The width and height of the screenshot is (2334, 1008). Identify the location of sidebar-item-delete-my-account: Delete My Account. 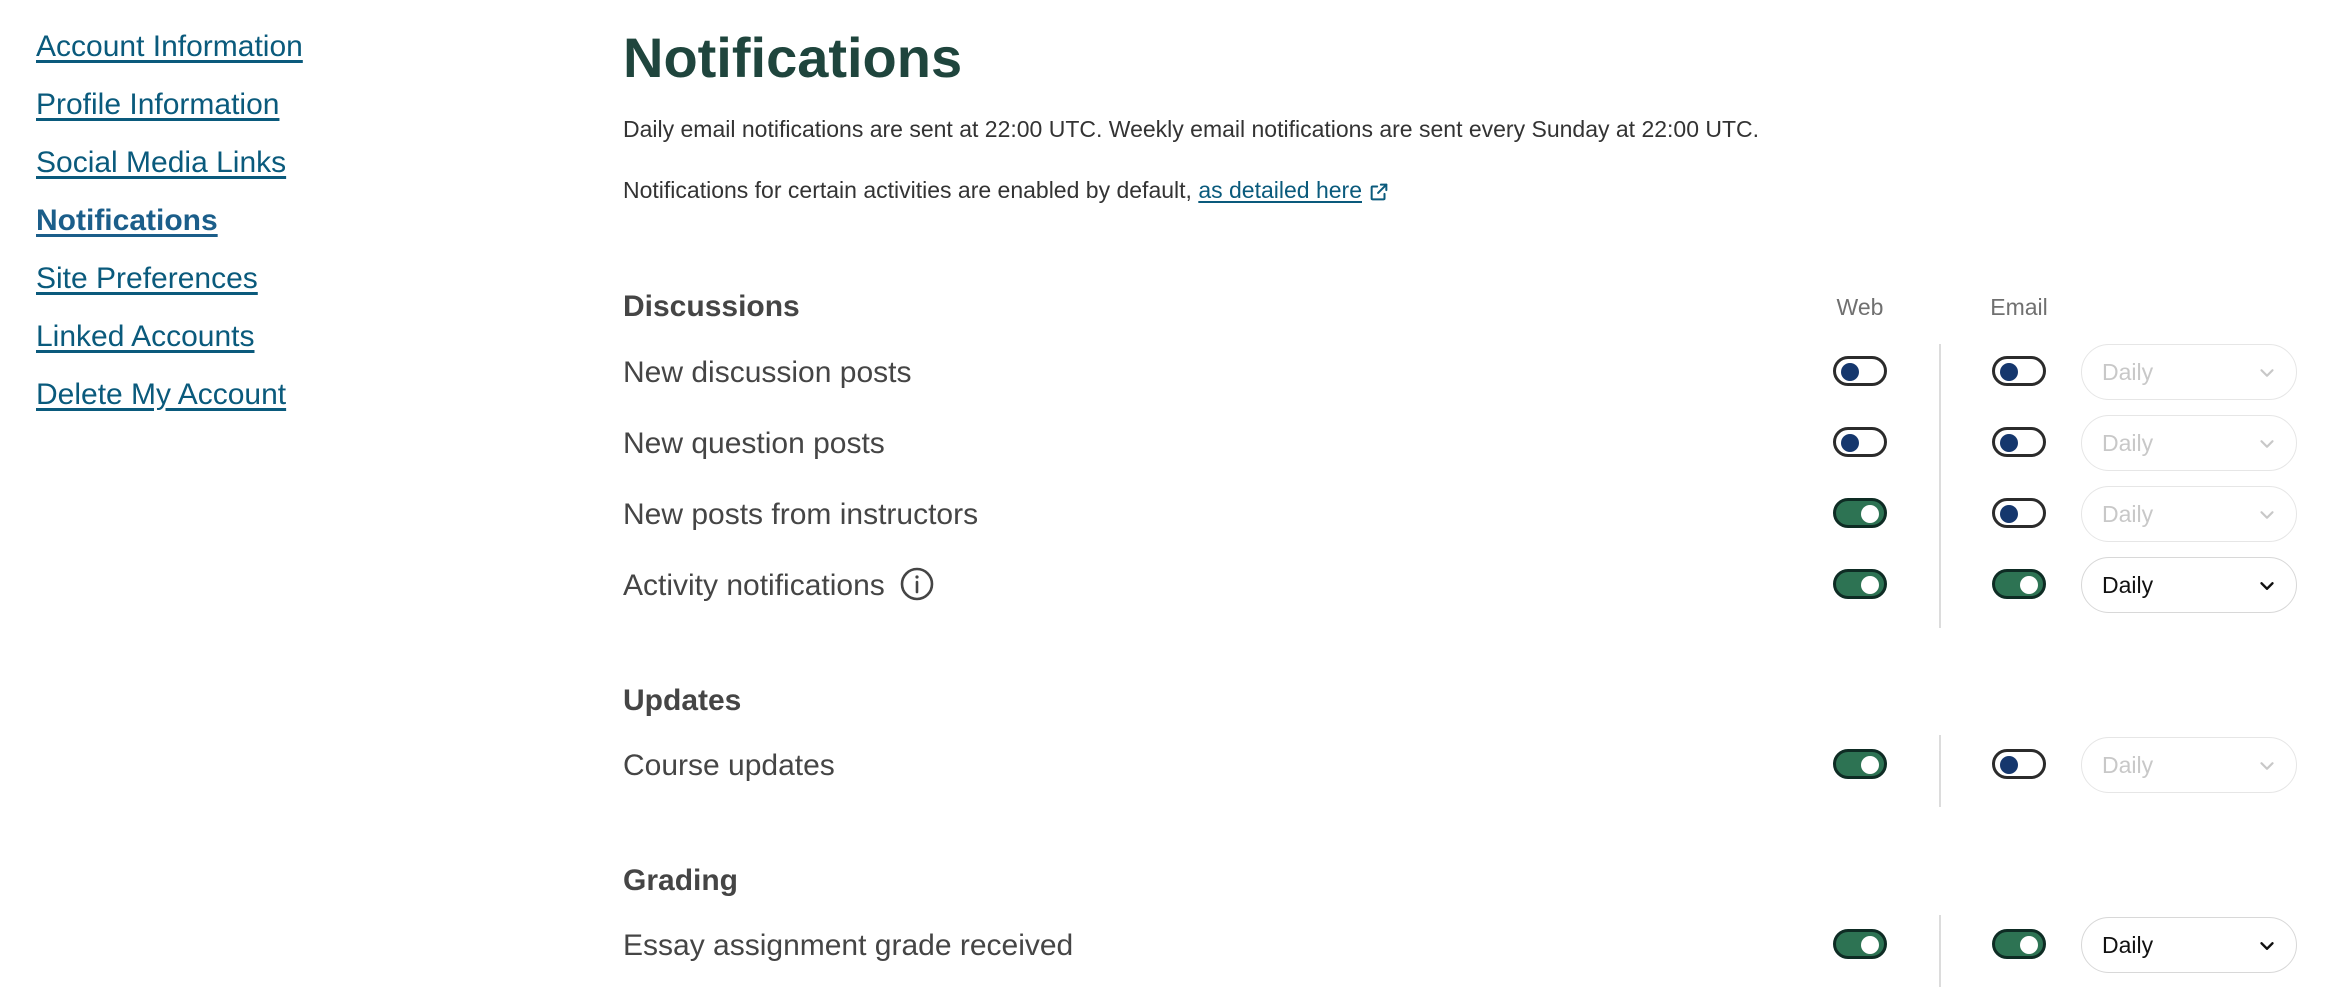
(236, 395).